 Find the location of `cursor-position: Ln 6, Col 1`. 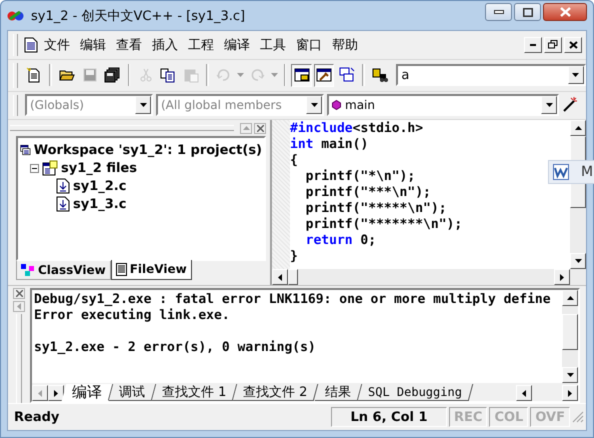

cursor-position: Ln 6, Col 1 is located at coordinates (389, 417).